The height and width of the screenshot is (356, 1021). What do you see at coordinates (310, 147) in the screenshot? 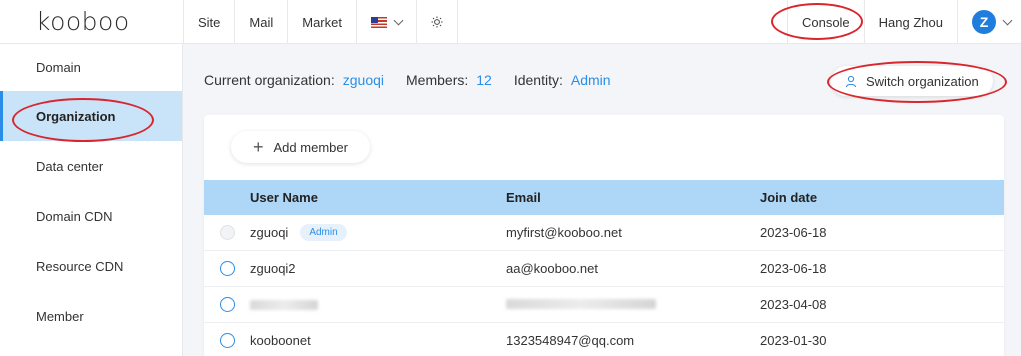
I see `add-member-label: Add member` at bounding box center [310, 147].